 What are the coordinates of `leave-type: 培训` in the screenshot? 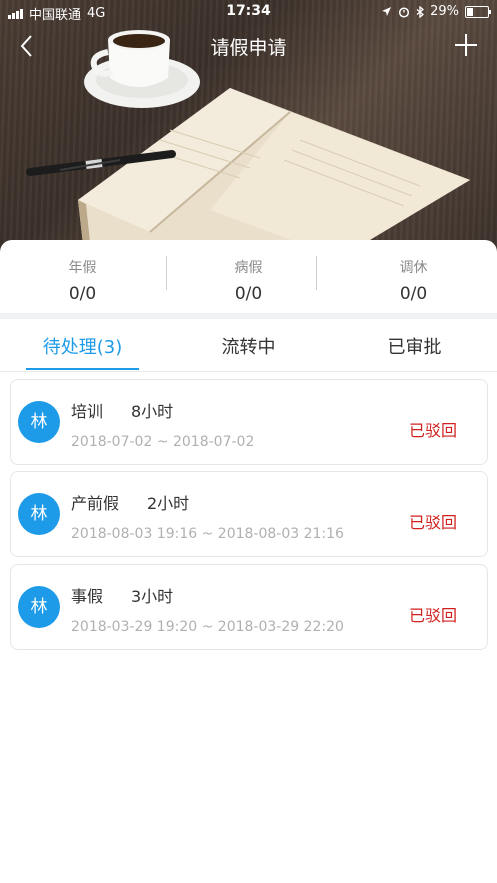 It's located at (87, 411).